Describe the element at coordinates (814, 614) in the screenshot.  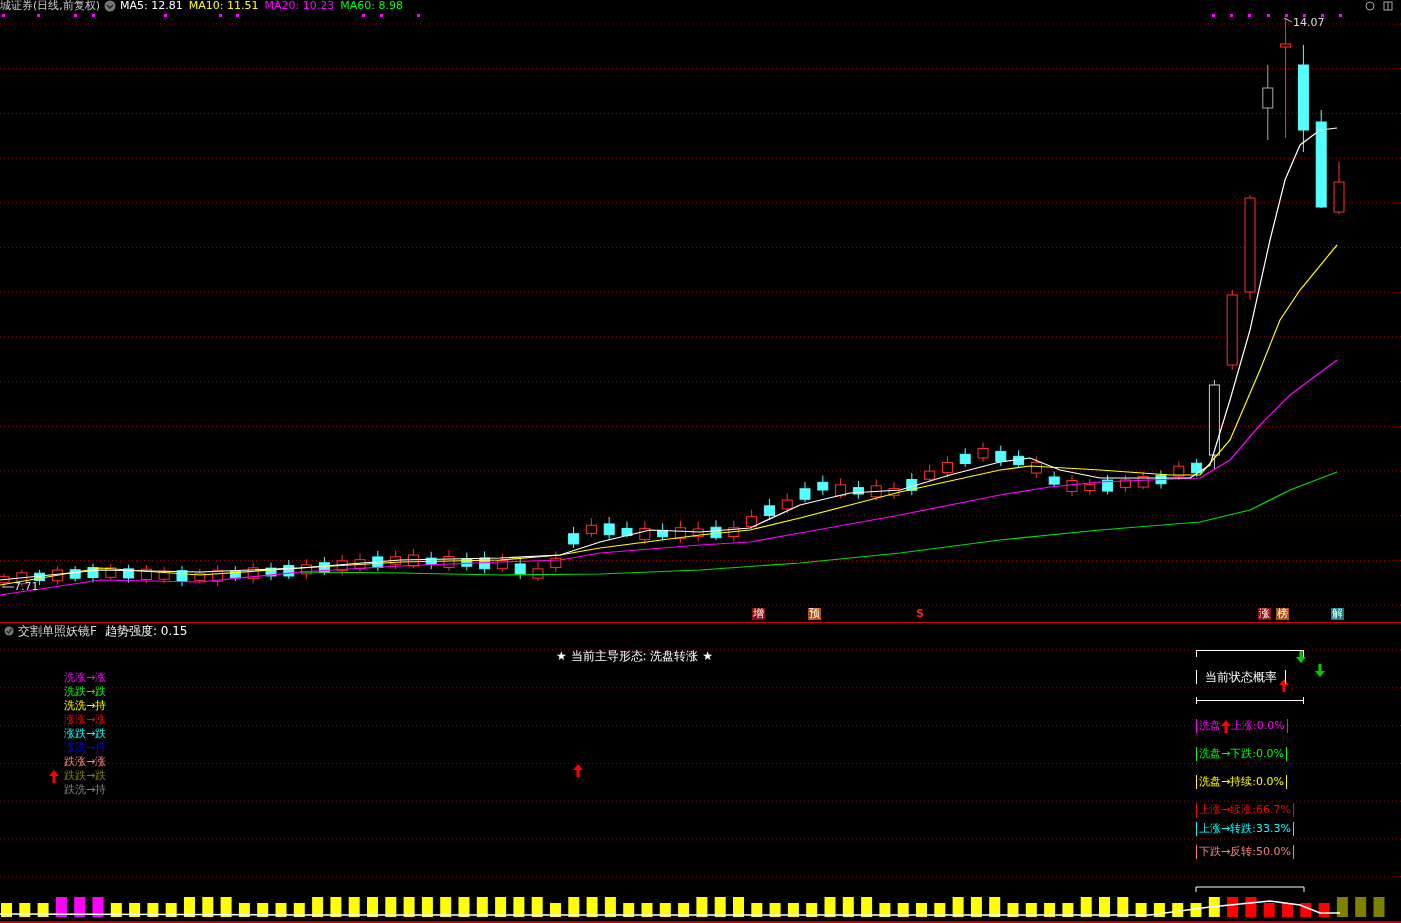
I see `signal-badge: 预` at that location.